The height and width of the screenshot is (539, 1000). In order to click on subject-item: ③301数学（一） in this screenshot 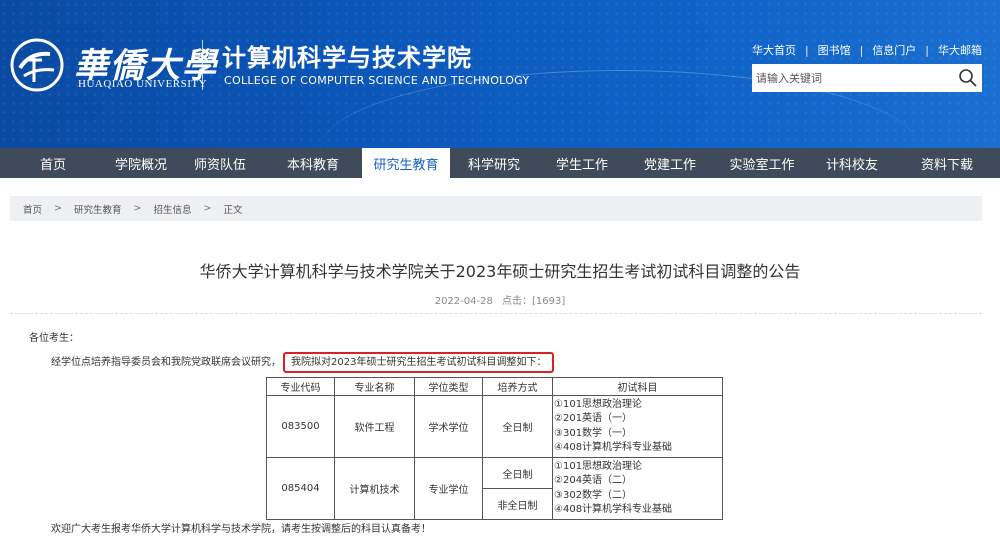, I will do `click(593, 433)`.